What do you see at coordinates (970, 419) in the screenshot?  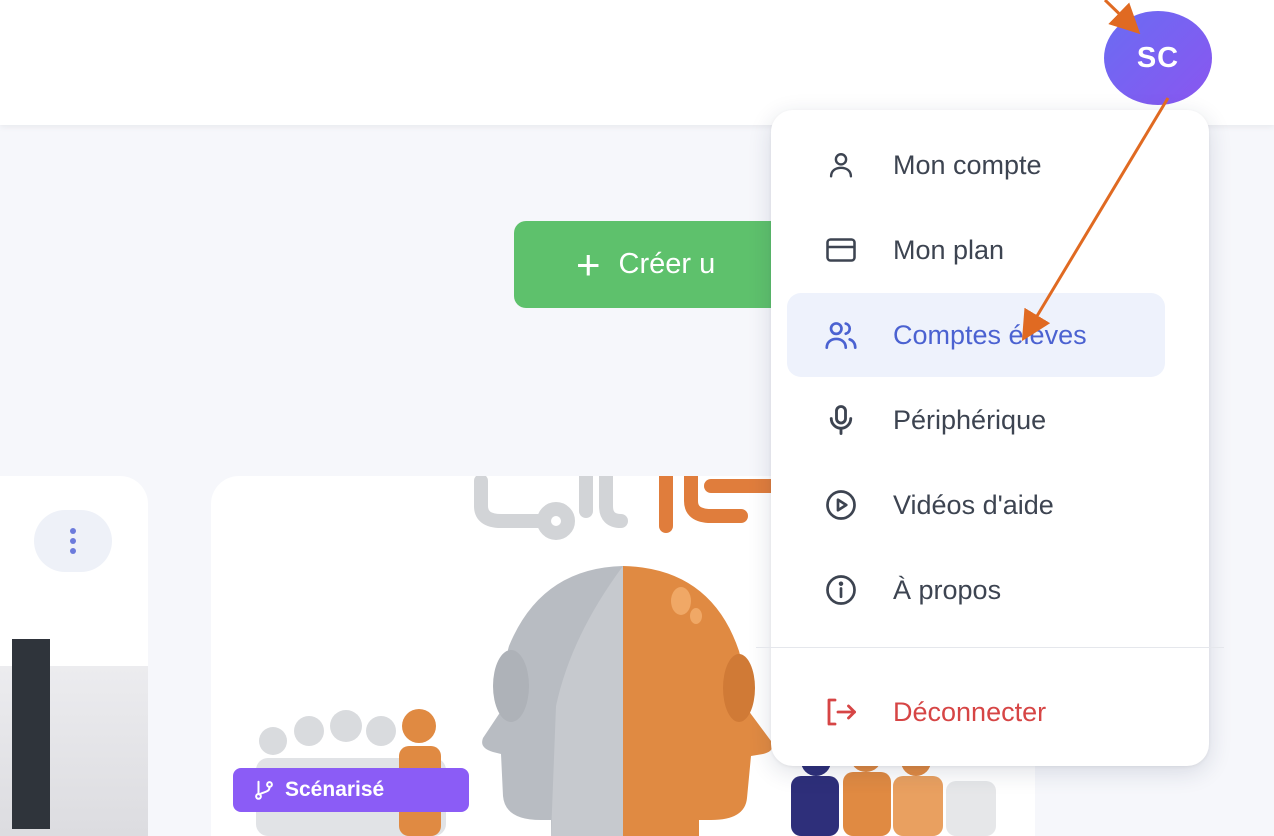 I see `menu-item-label: Périphérique` at bounding box center [970, 419].